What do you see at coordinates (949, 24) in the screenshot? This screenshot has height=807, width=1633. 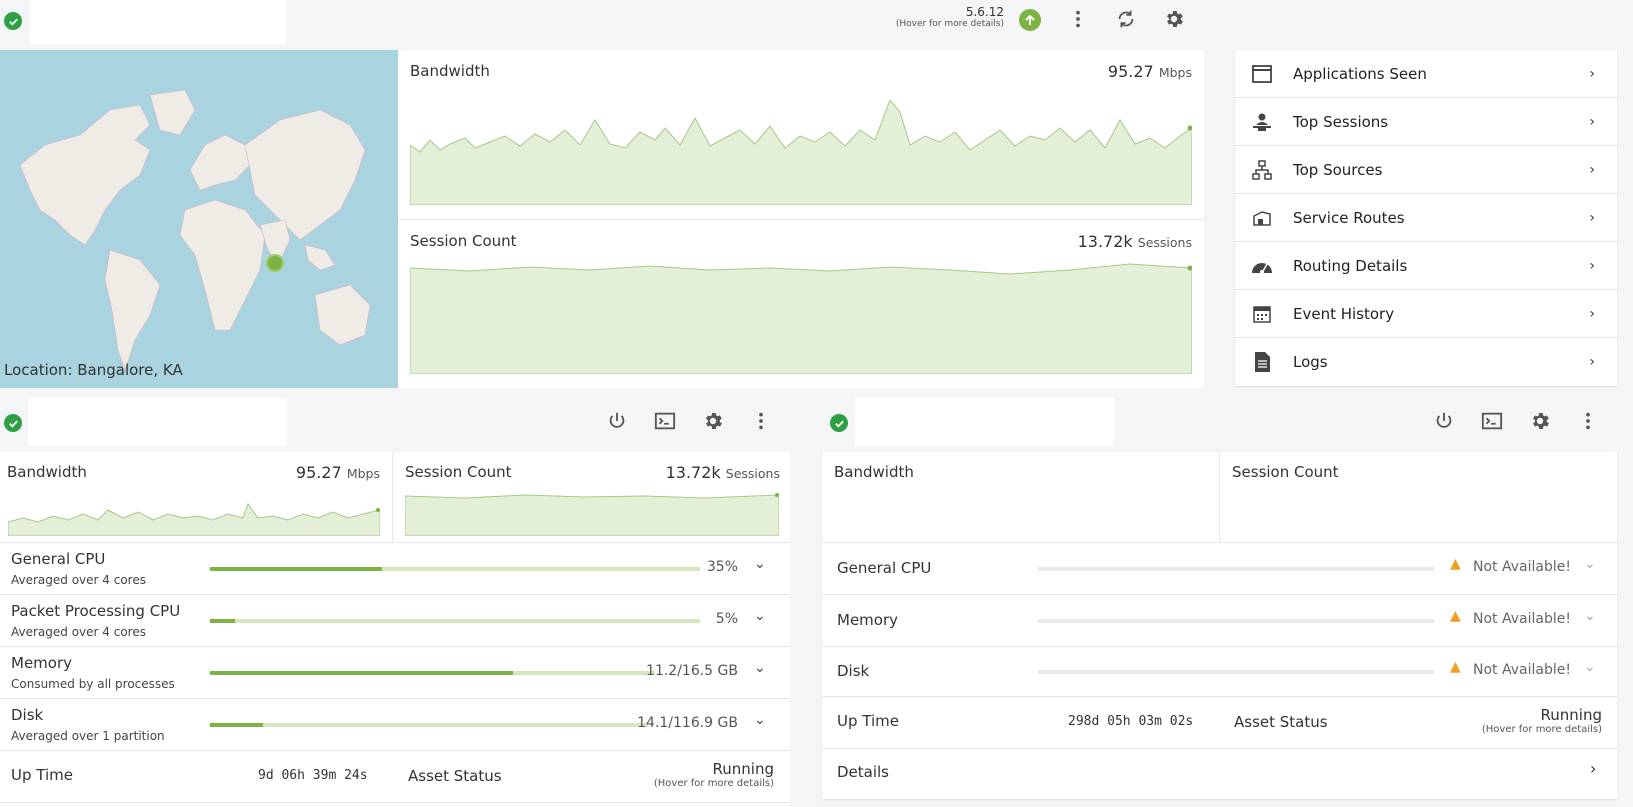 I see `version-hint: (Hover for more details)` at bounding box center [949, 24].